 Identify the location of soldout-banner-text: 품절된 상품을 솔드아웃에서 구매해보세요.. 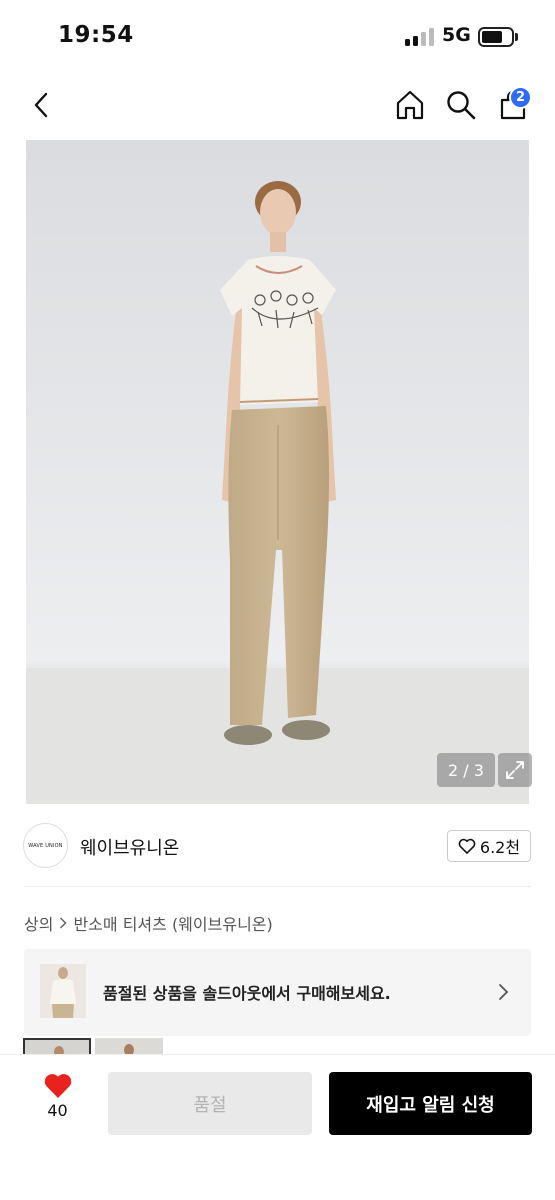
(247, 993).